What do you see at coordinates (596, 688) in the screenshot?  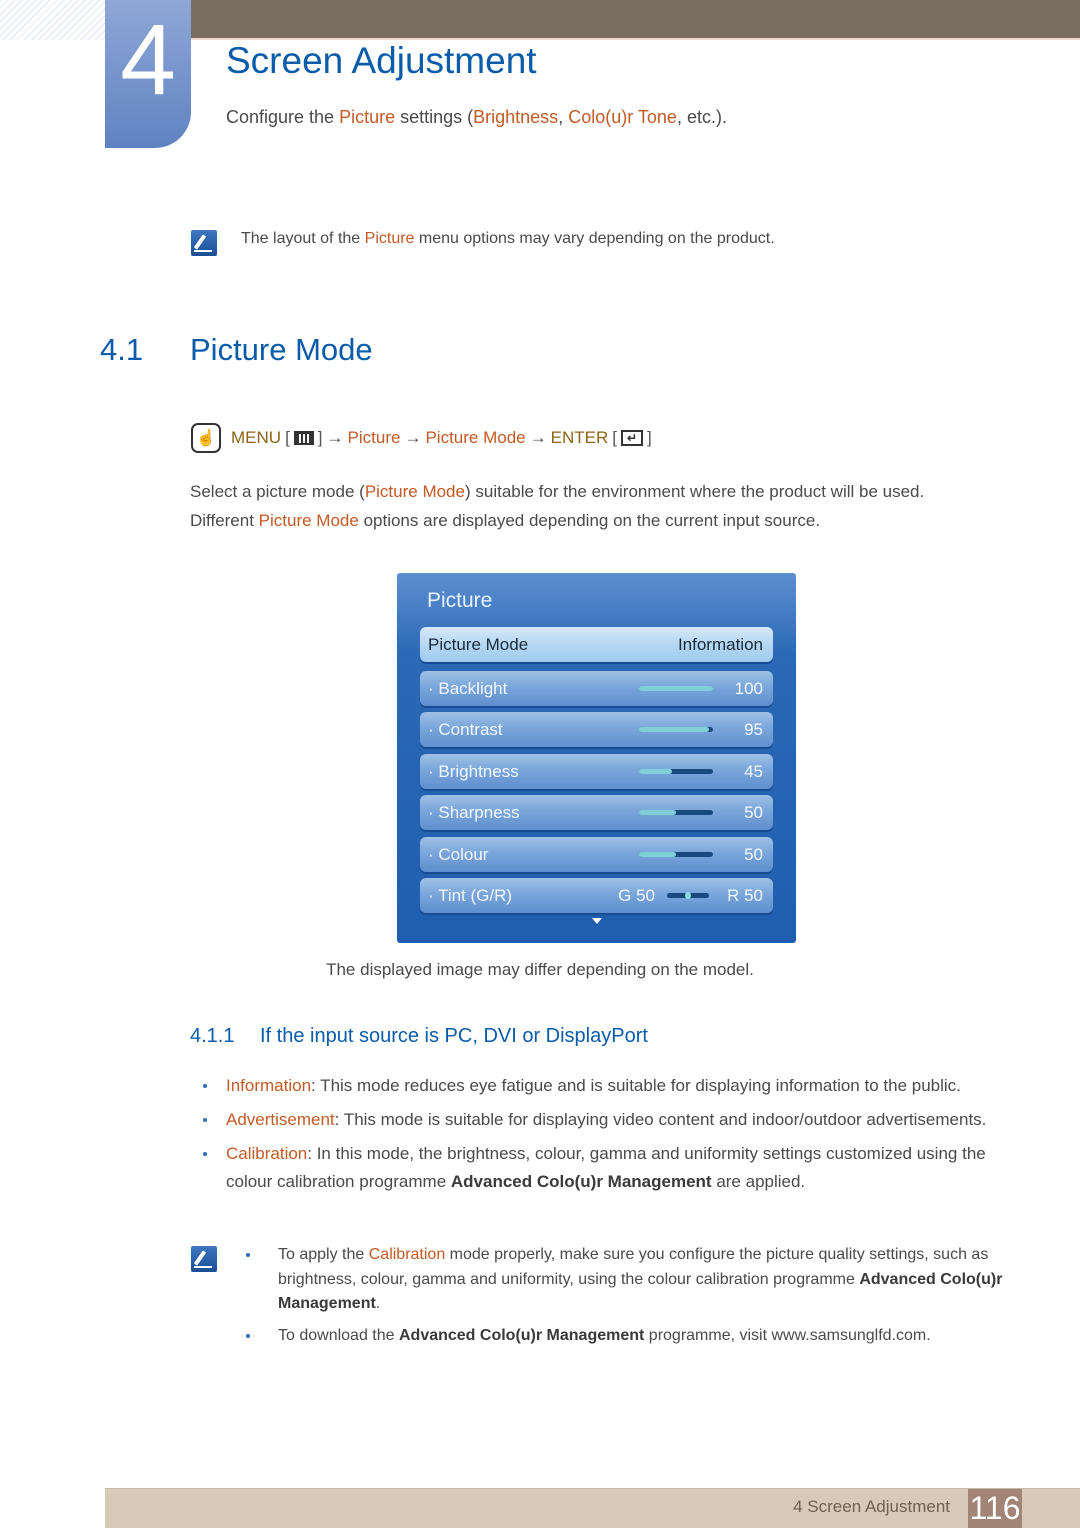 I see `osd-row-backlight: · Backlight 100` at bounding box center [596, 688].